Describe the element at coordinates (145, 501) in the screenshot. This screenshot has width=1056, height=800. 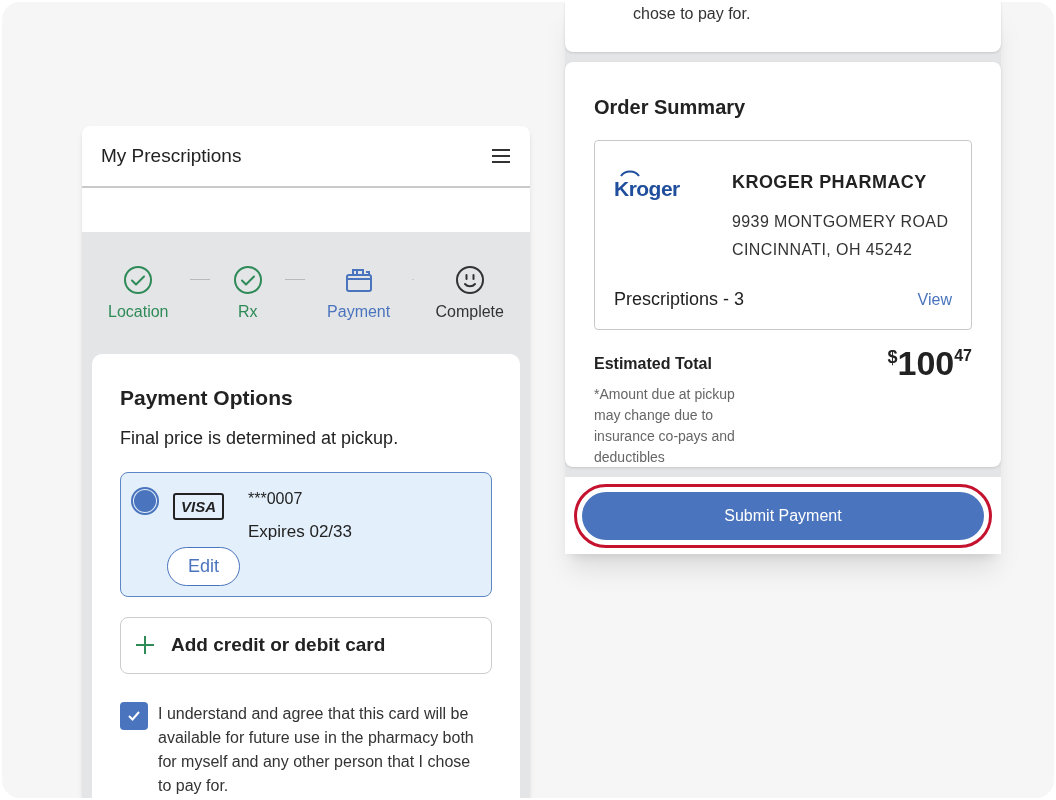
I see `radio-button` at that location.